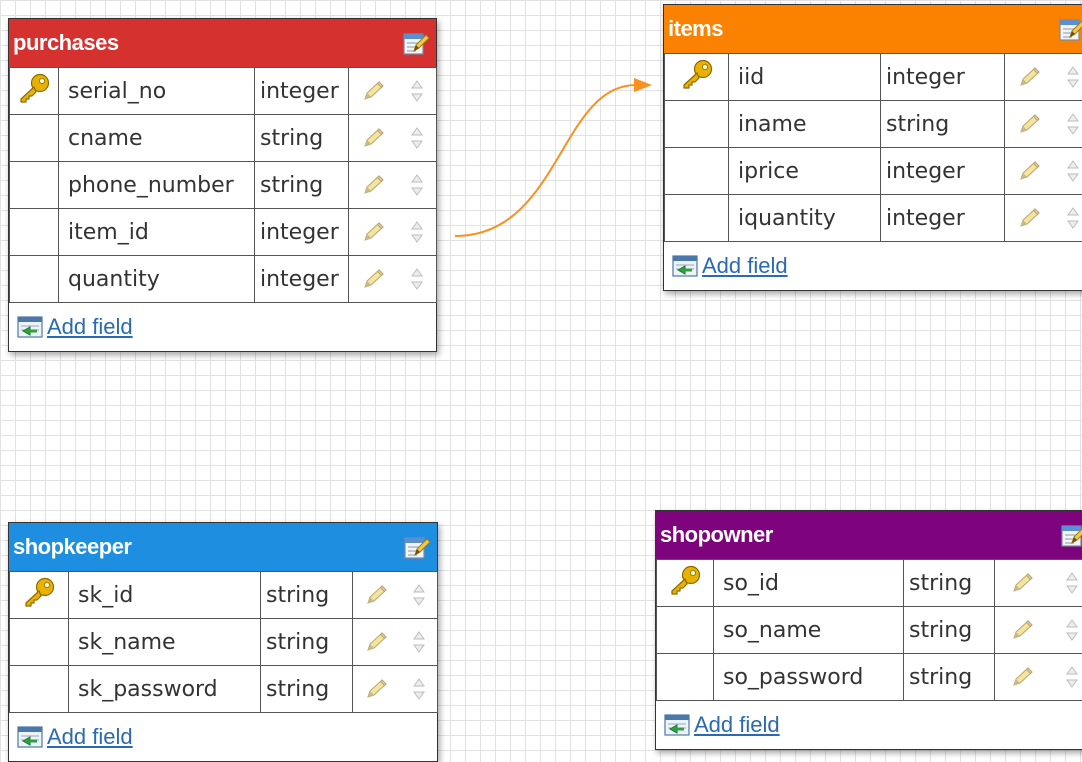 The width and height of the screenshot is (1082, 762). What do you see at coordinates (805, 218) in the screenshot?
I see `field-name: iquantity` at bounding box center [805, 218].